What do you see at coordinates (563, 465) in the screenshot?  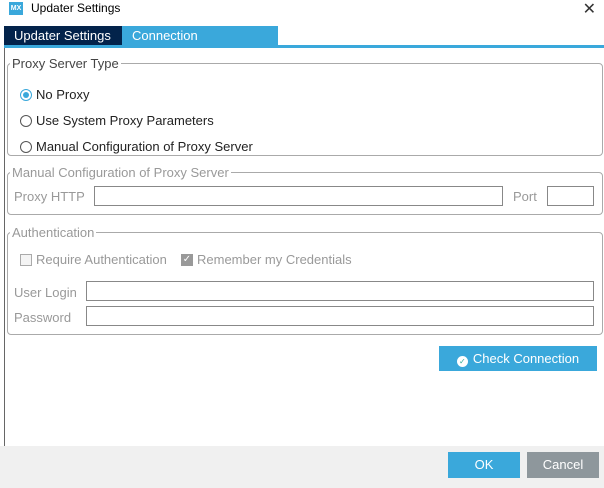 I see `cancel-button: Cancel` at bounding box center [563, 465].